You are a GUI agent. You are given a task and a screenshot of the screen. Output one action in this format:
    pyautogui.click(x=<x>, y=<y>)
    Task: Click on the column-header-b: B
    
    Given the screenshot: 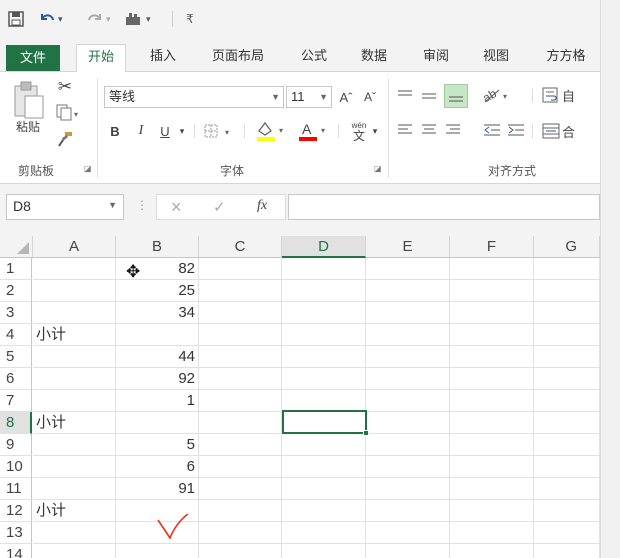 What is the action you would take?
    pyautogui.click(x=157, y=247)
    